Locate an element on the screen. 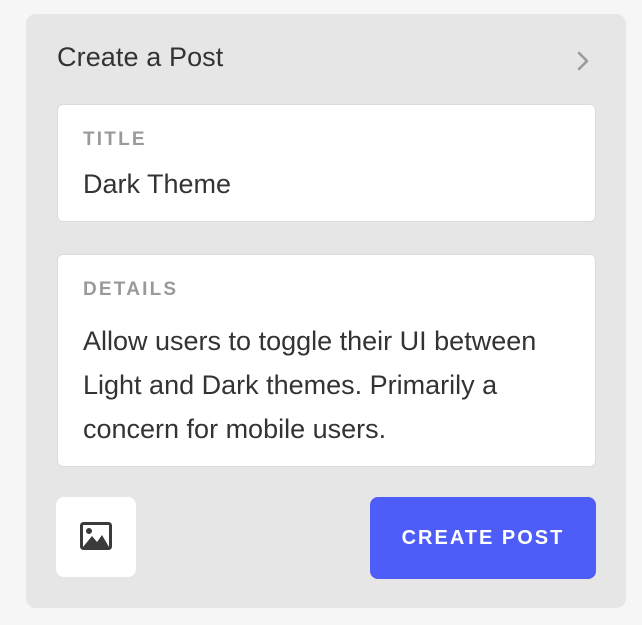 This screenshot has height=625, width=642. title-label: TITLE is located at coordinates (115, 139).